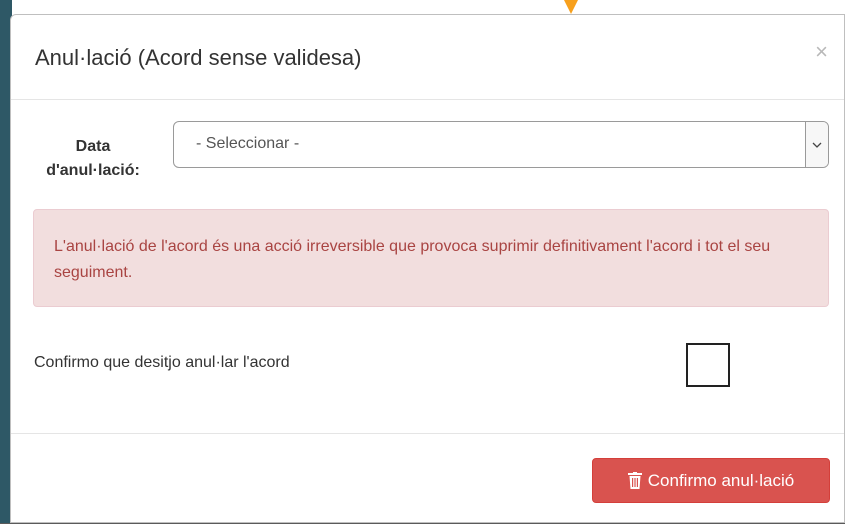 This screenshot has height=524, width=845. I want to click on confirm-annulment-button: Confirmo anul·lació, so click(711, 480).